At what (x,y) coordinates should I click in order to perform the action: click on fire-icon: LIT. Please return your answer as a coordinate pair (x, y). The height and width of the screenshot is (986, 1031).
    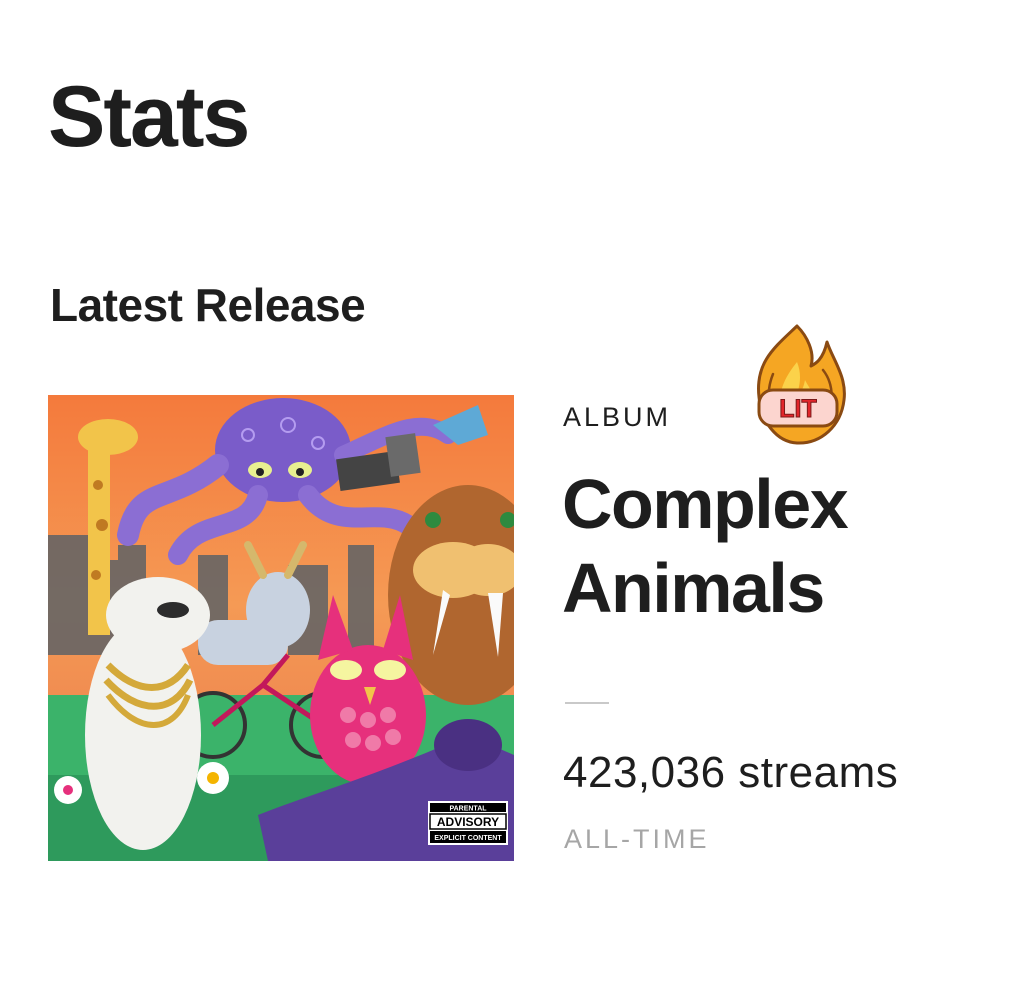
    Looking at the image, I should click on (801, 384).